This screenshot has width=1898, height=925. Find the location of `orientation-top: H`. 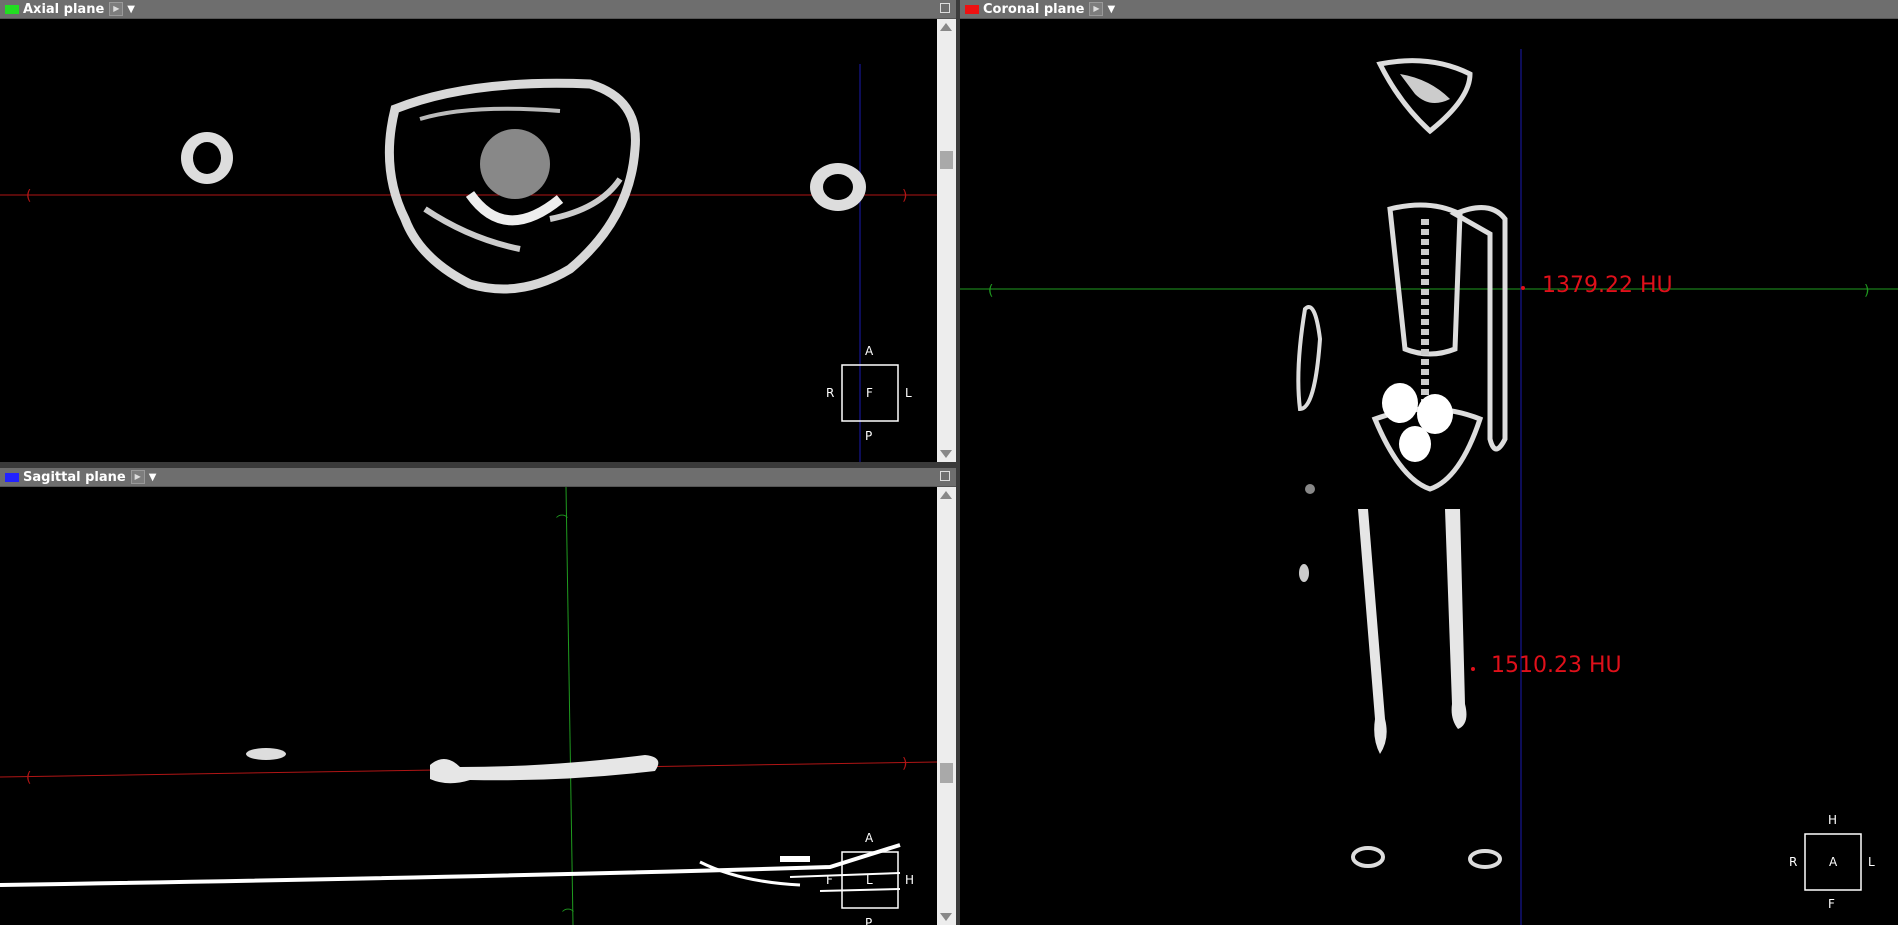

orientation-top: H is located at coordinates (1833, 820).